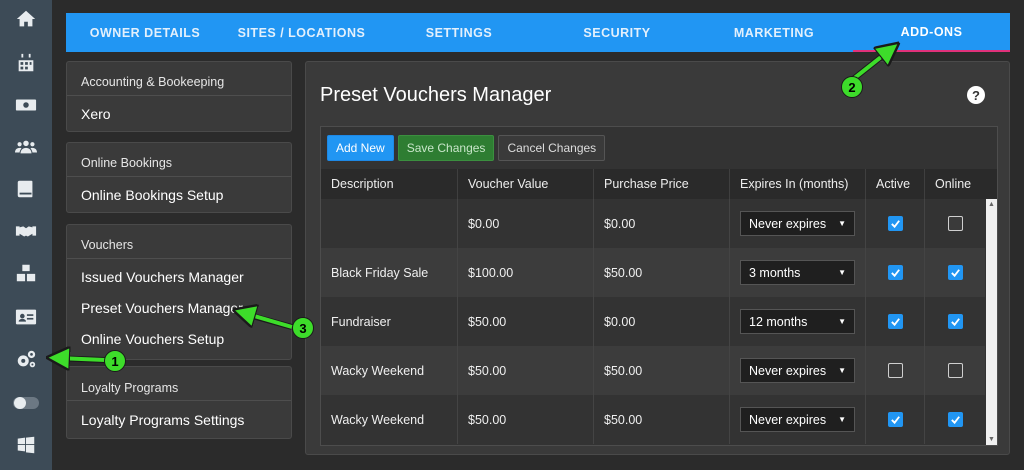 This screenshot has width=1024, height=470. I want to click on boxes-icon, so click(26, 273).